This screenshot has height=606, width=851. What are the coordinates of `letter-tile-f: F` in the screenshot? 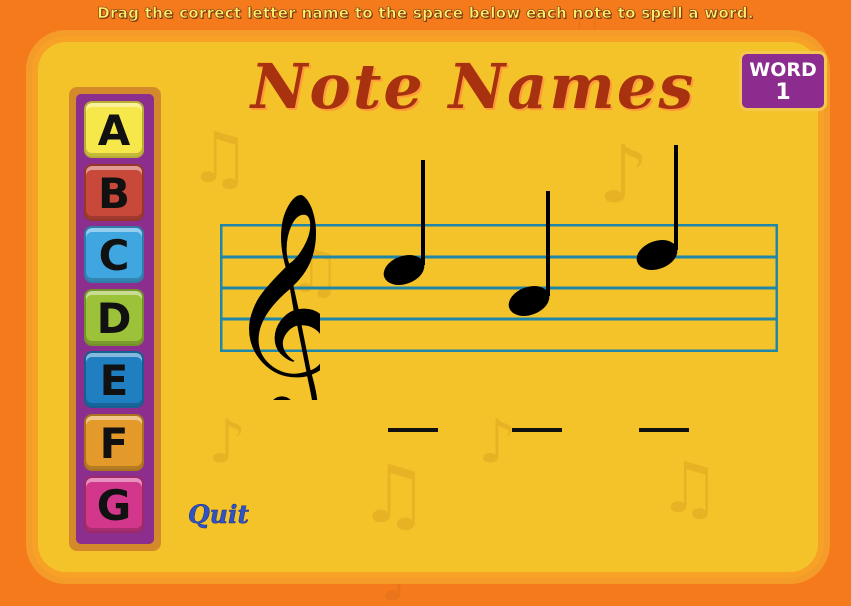 It's located at (114, 442).